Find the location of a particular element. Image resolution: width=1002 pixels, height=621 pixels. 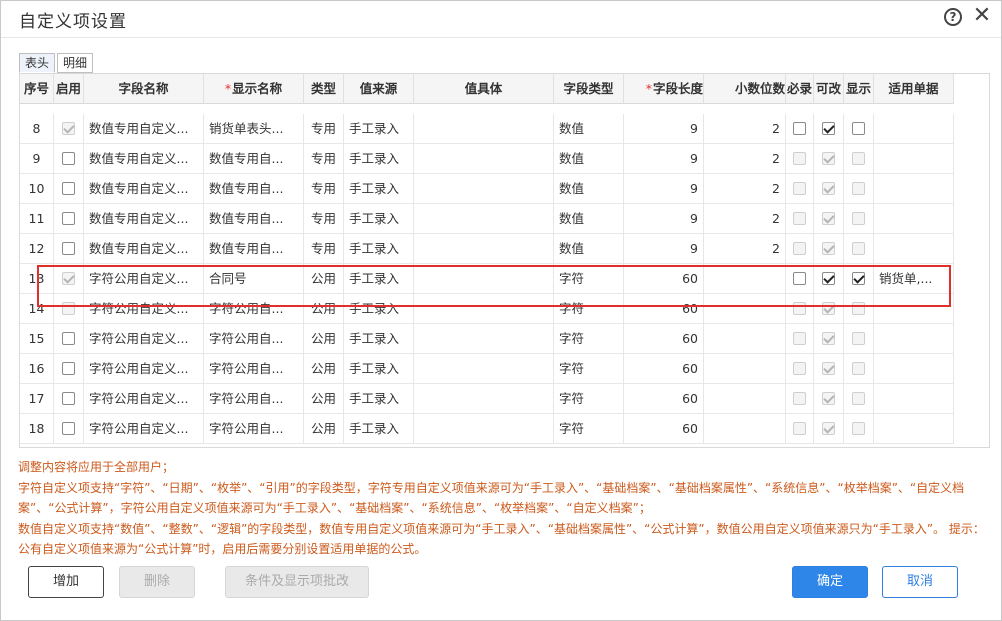

table-row: 18 字符公用自定义... 字符公用自... 公用 手工录入 字符 60 is located at coordinates (487, 429).